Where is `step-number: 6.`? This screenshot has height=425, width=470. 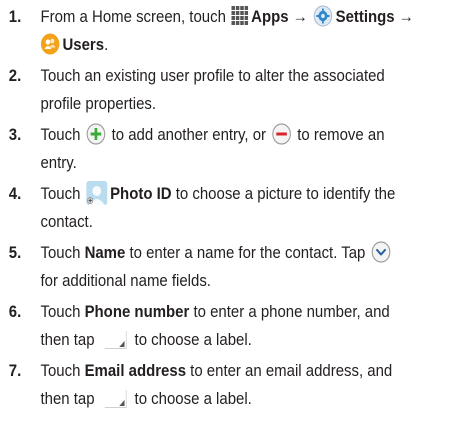 step-number: 6. is located at coordinates (15, 311).